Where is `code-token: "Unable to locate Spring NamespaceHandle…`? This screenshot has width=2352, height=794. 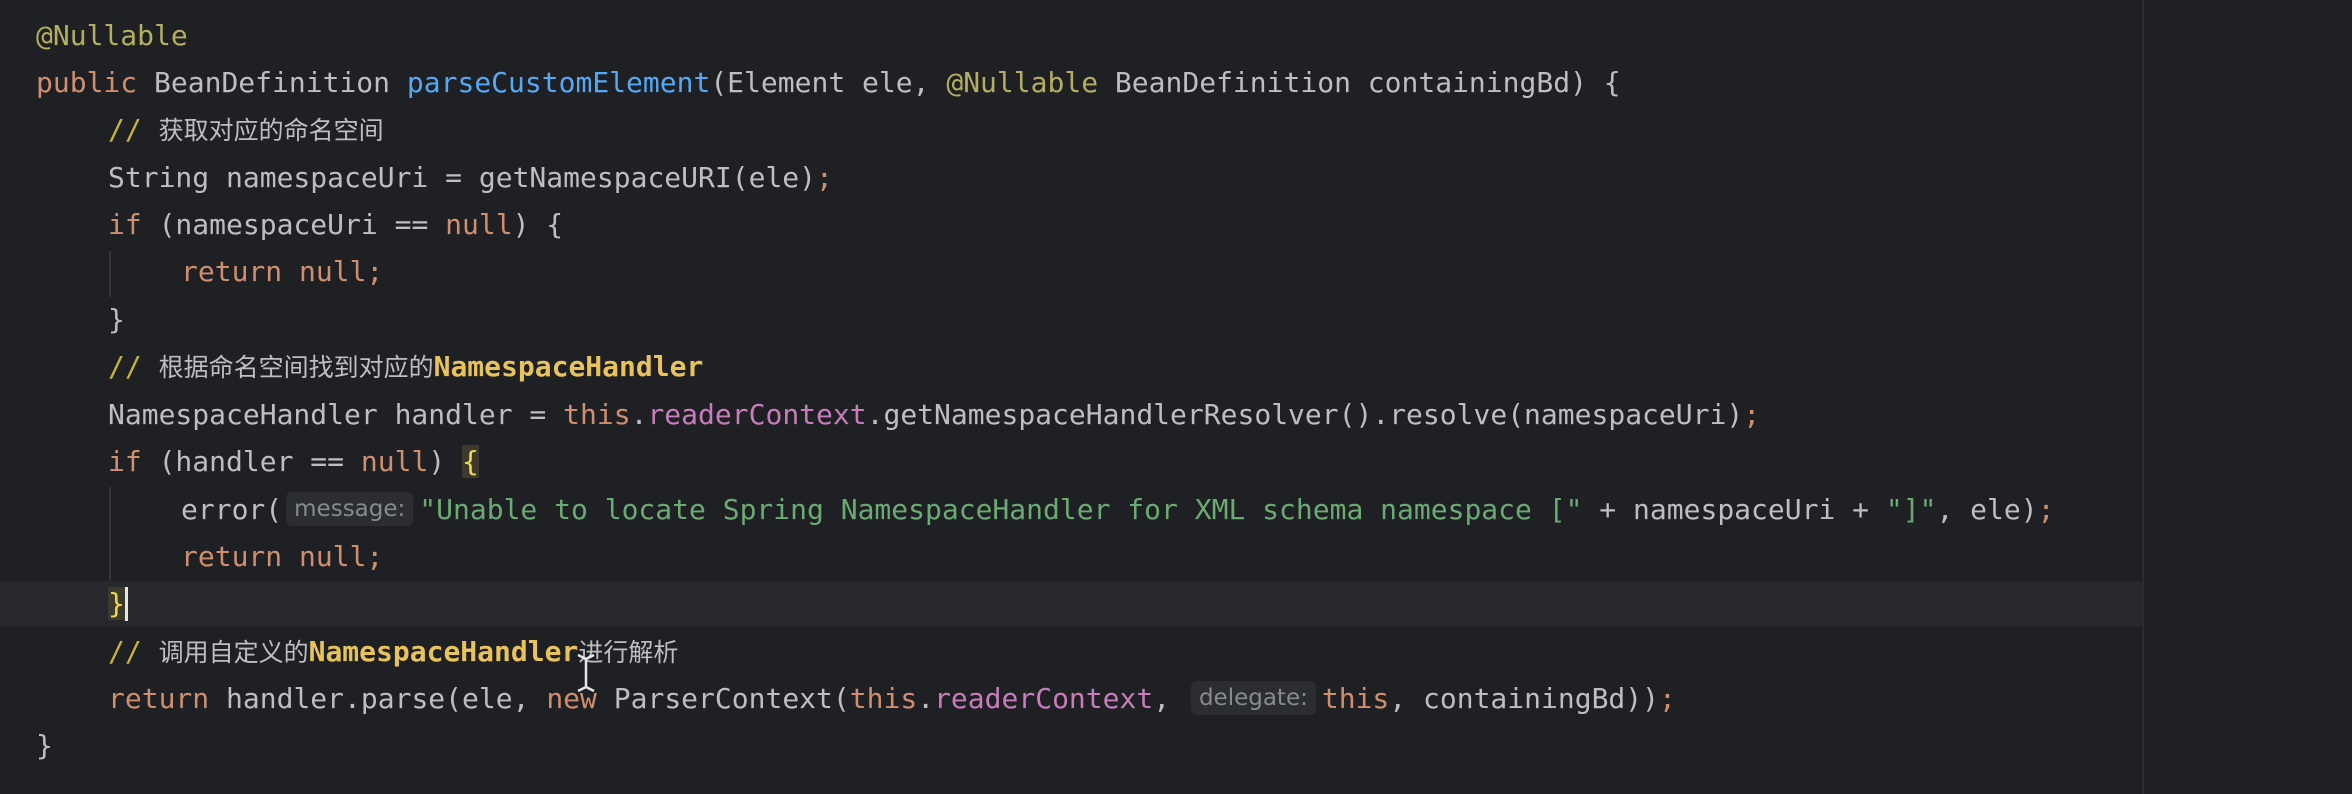 code-token: "Unable to locate Spring NamespaceHandle… is located at coordinates (1001, 509).